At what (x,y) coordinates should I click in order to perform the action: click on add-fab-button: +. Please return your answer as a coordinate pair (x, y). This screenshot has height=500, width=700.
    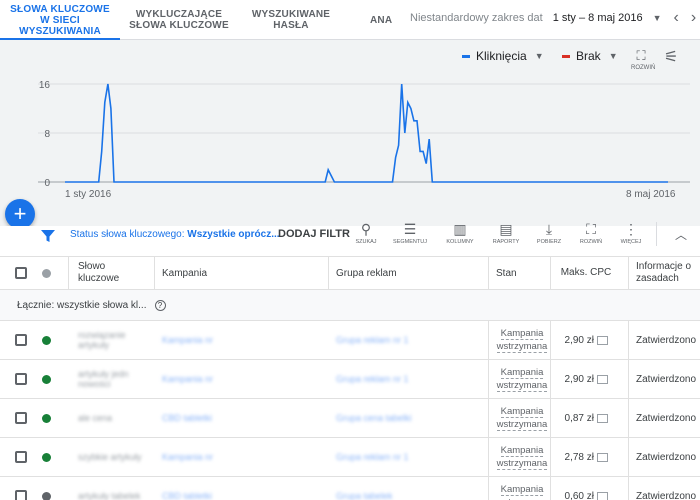
    Looking at the image, I should click on (20, 214).